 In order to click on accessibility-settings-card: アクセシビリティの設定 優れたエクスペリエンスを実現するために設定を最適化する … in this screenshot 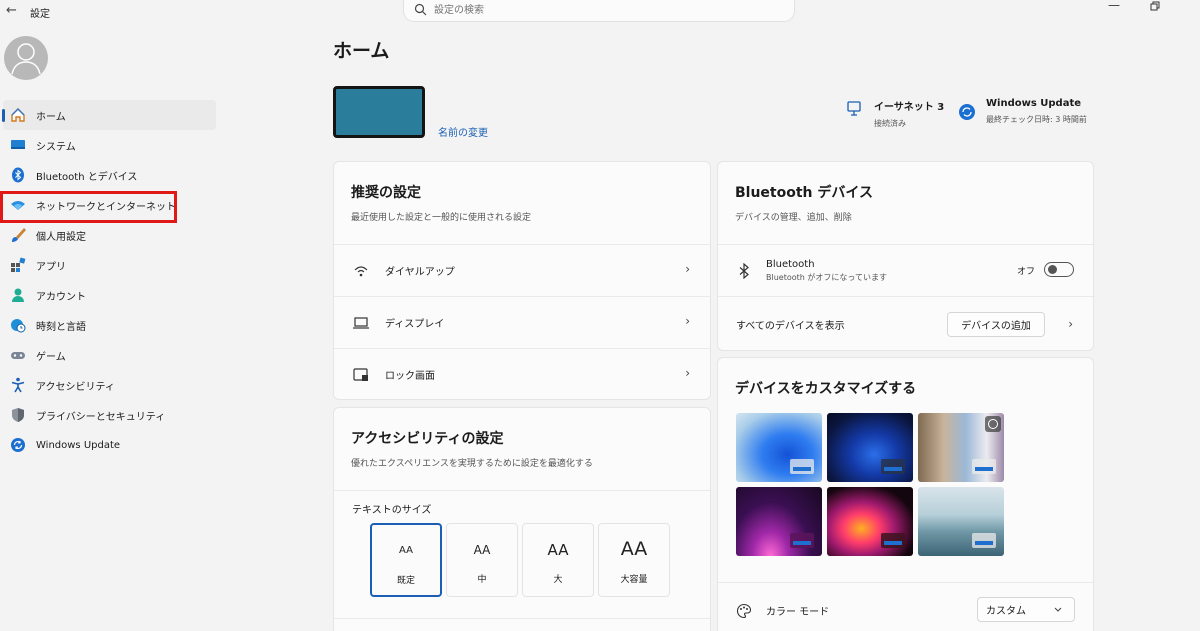, I will do `click(522, 519)`.